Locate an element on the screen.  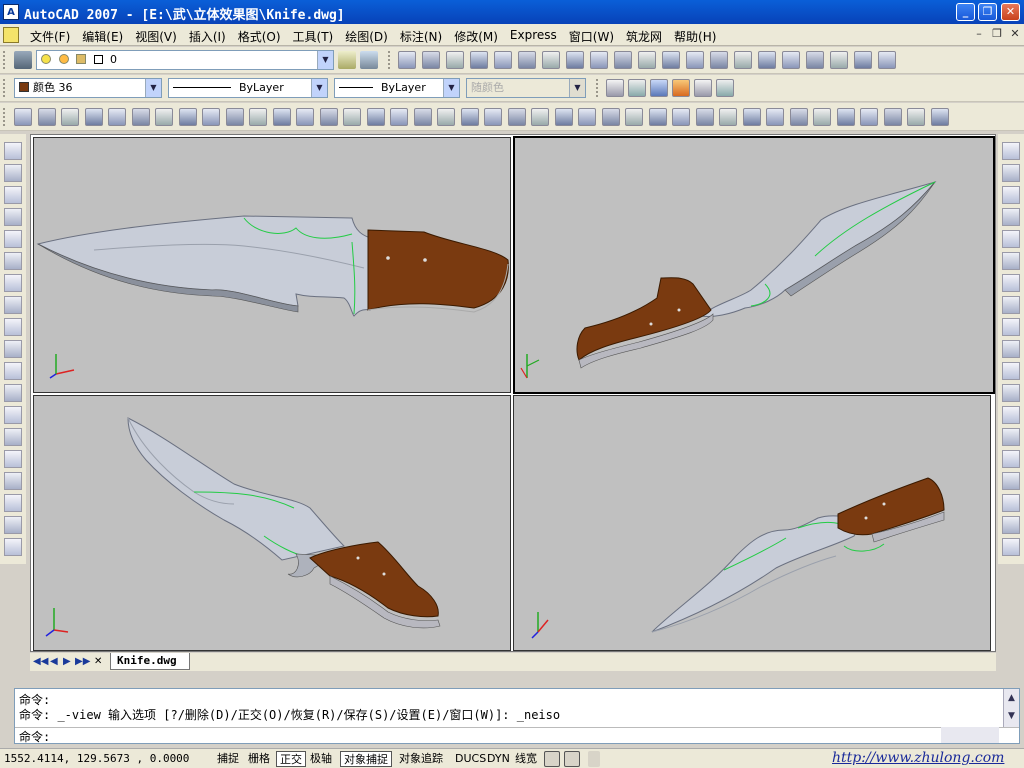
menu-item-6: 绘图(D) is located at coordinates (366, 36).